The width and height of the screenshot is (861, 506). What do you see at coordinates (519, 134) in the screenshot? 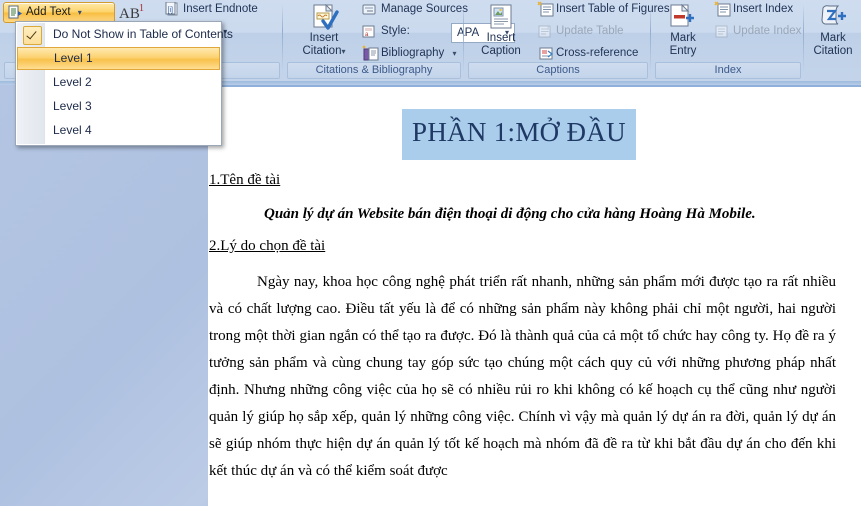
I see `document-title: PHẦN 1:MỞ ĐẦU` at bounding box center [519, 134].